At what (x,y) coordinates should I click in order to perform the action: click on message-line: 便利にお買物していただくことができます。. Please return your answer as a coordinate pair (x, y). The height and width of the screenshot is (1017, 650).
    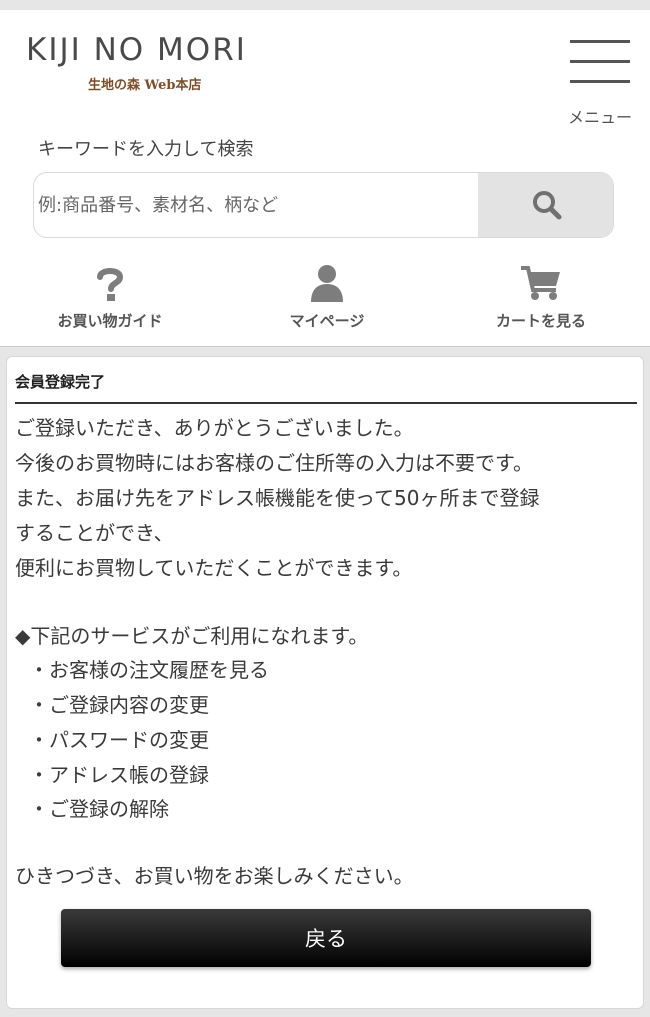
    Looking at the image, I should click on (214, 568).